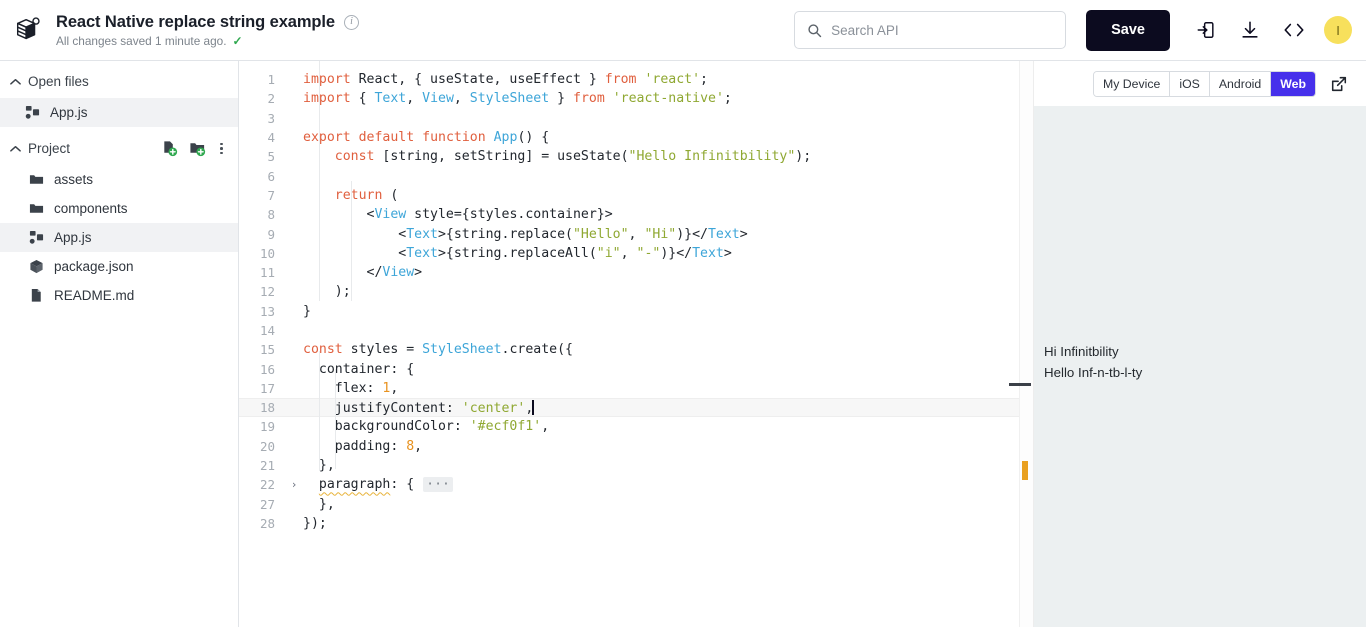  I want to click on sidebar-section-project: Project, so click(119, 148).